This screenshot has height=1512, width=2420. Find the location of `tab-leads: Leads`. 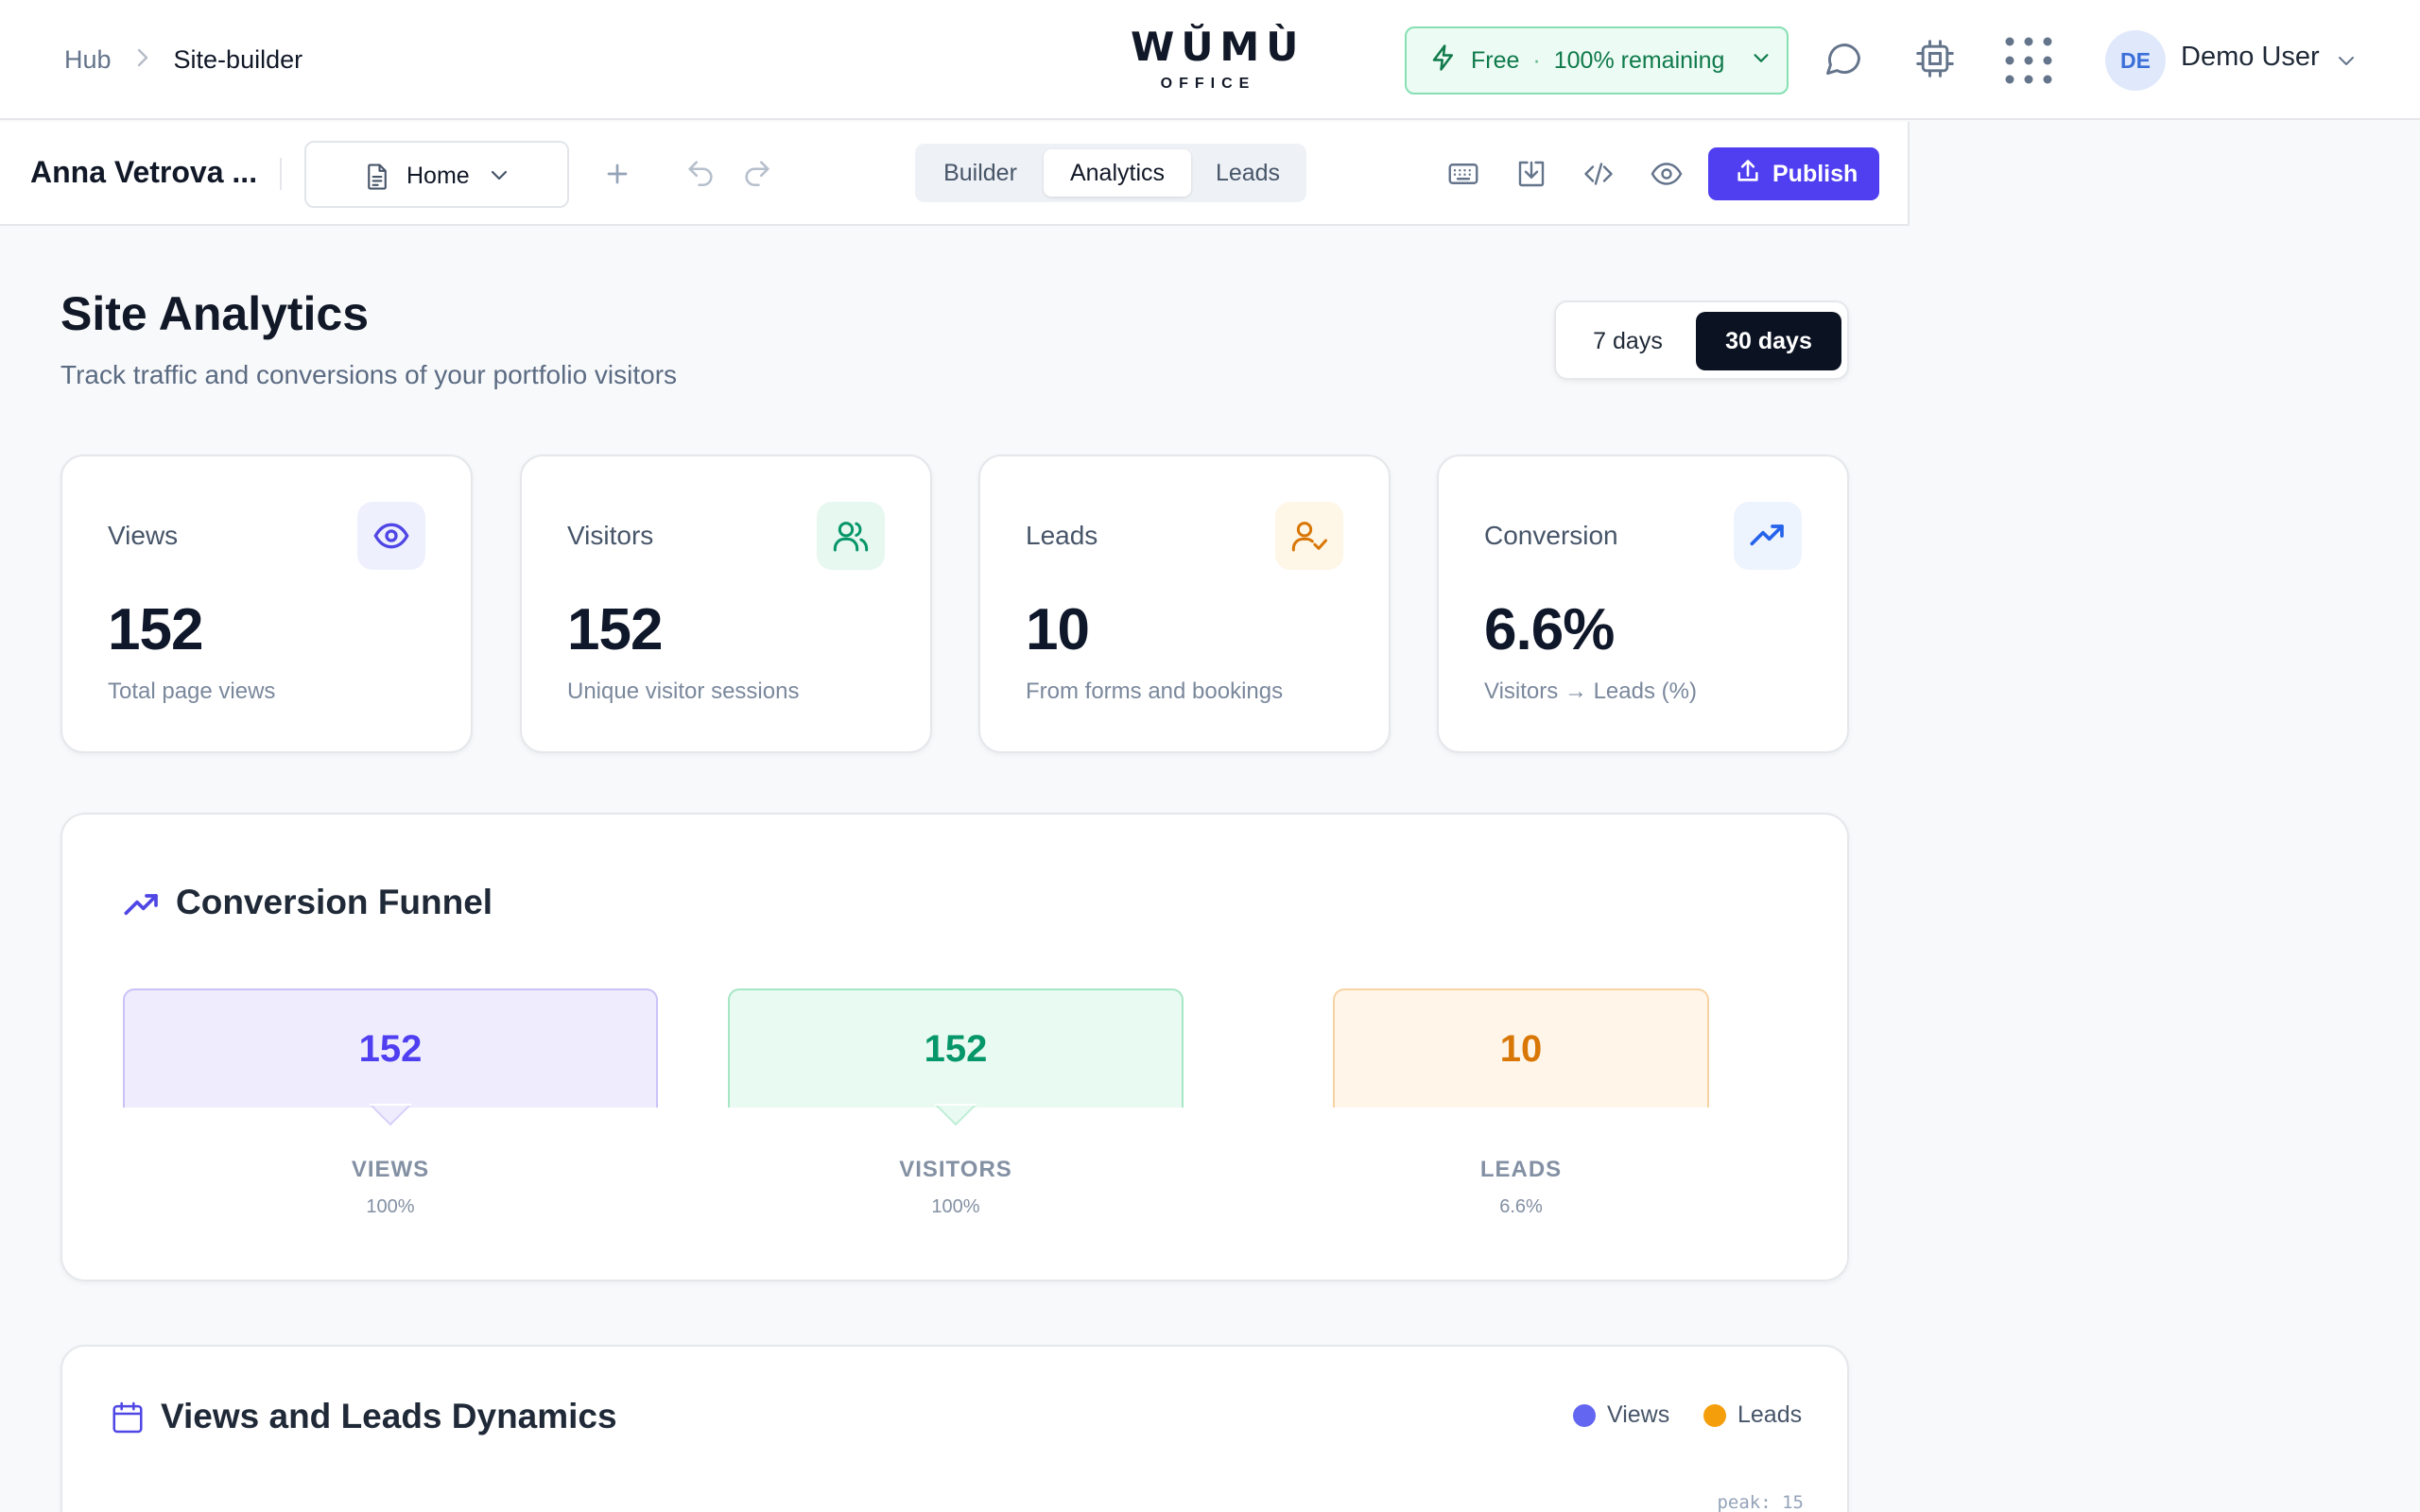

tab-leads: Leads is located at coordinates (1248, 173).